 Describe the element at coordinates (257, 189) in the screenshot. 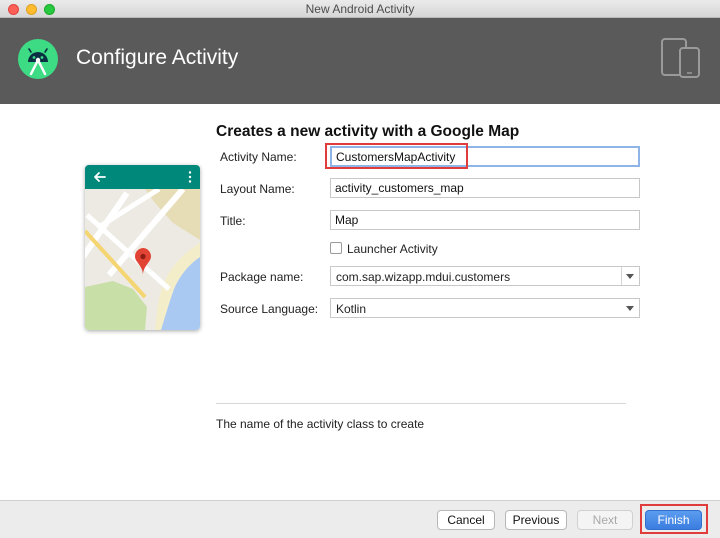

I see `layout-name-label: Layout Name:` at that location.